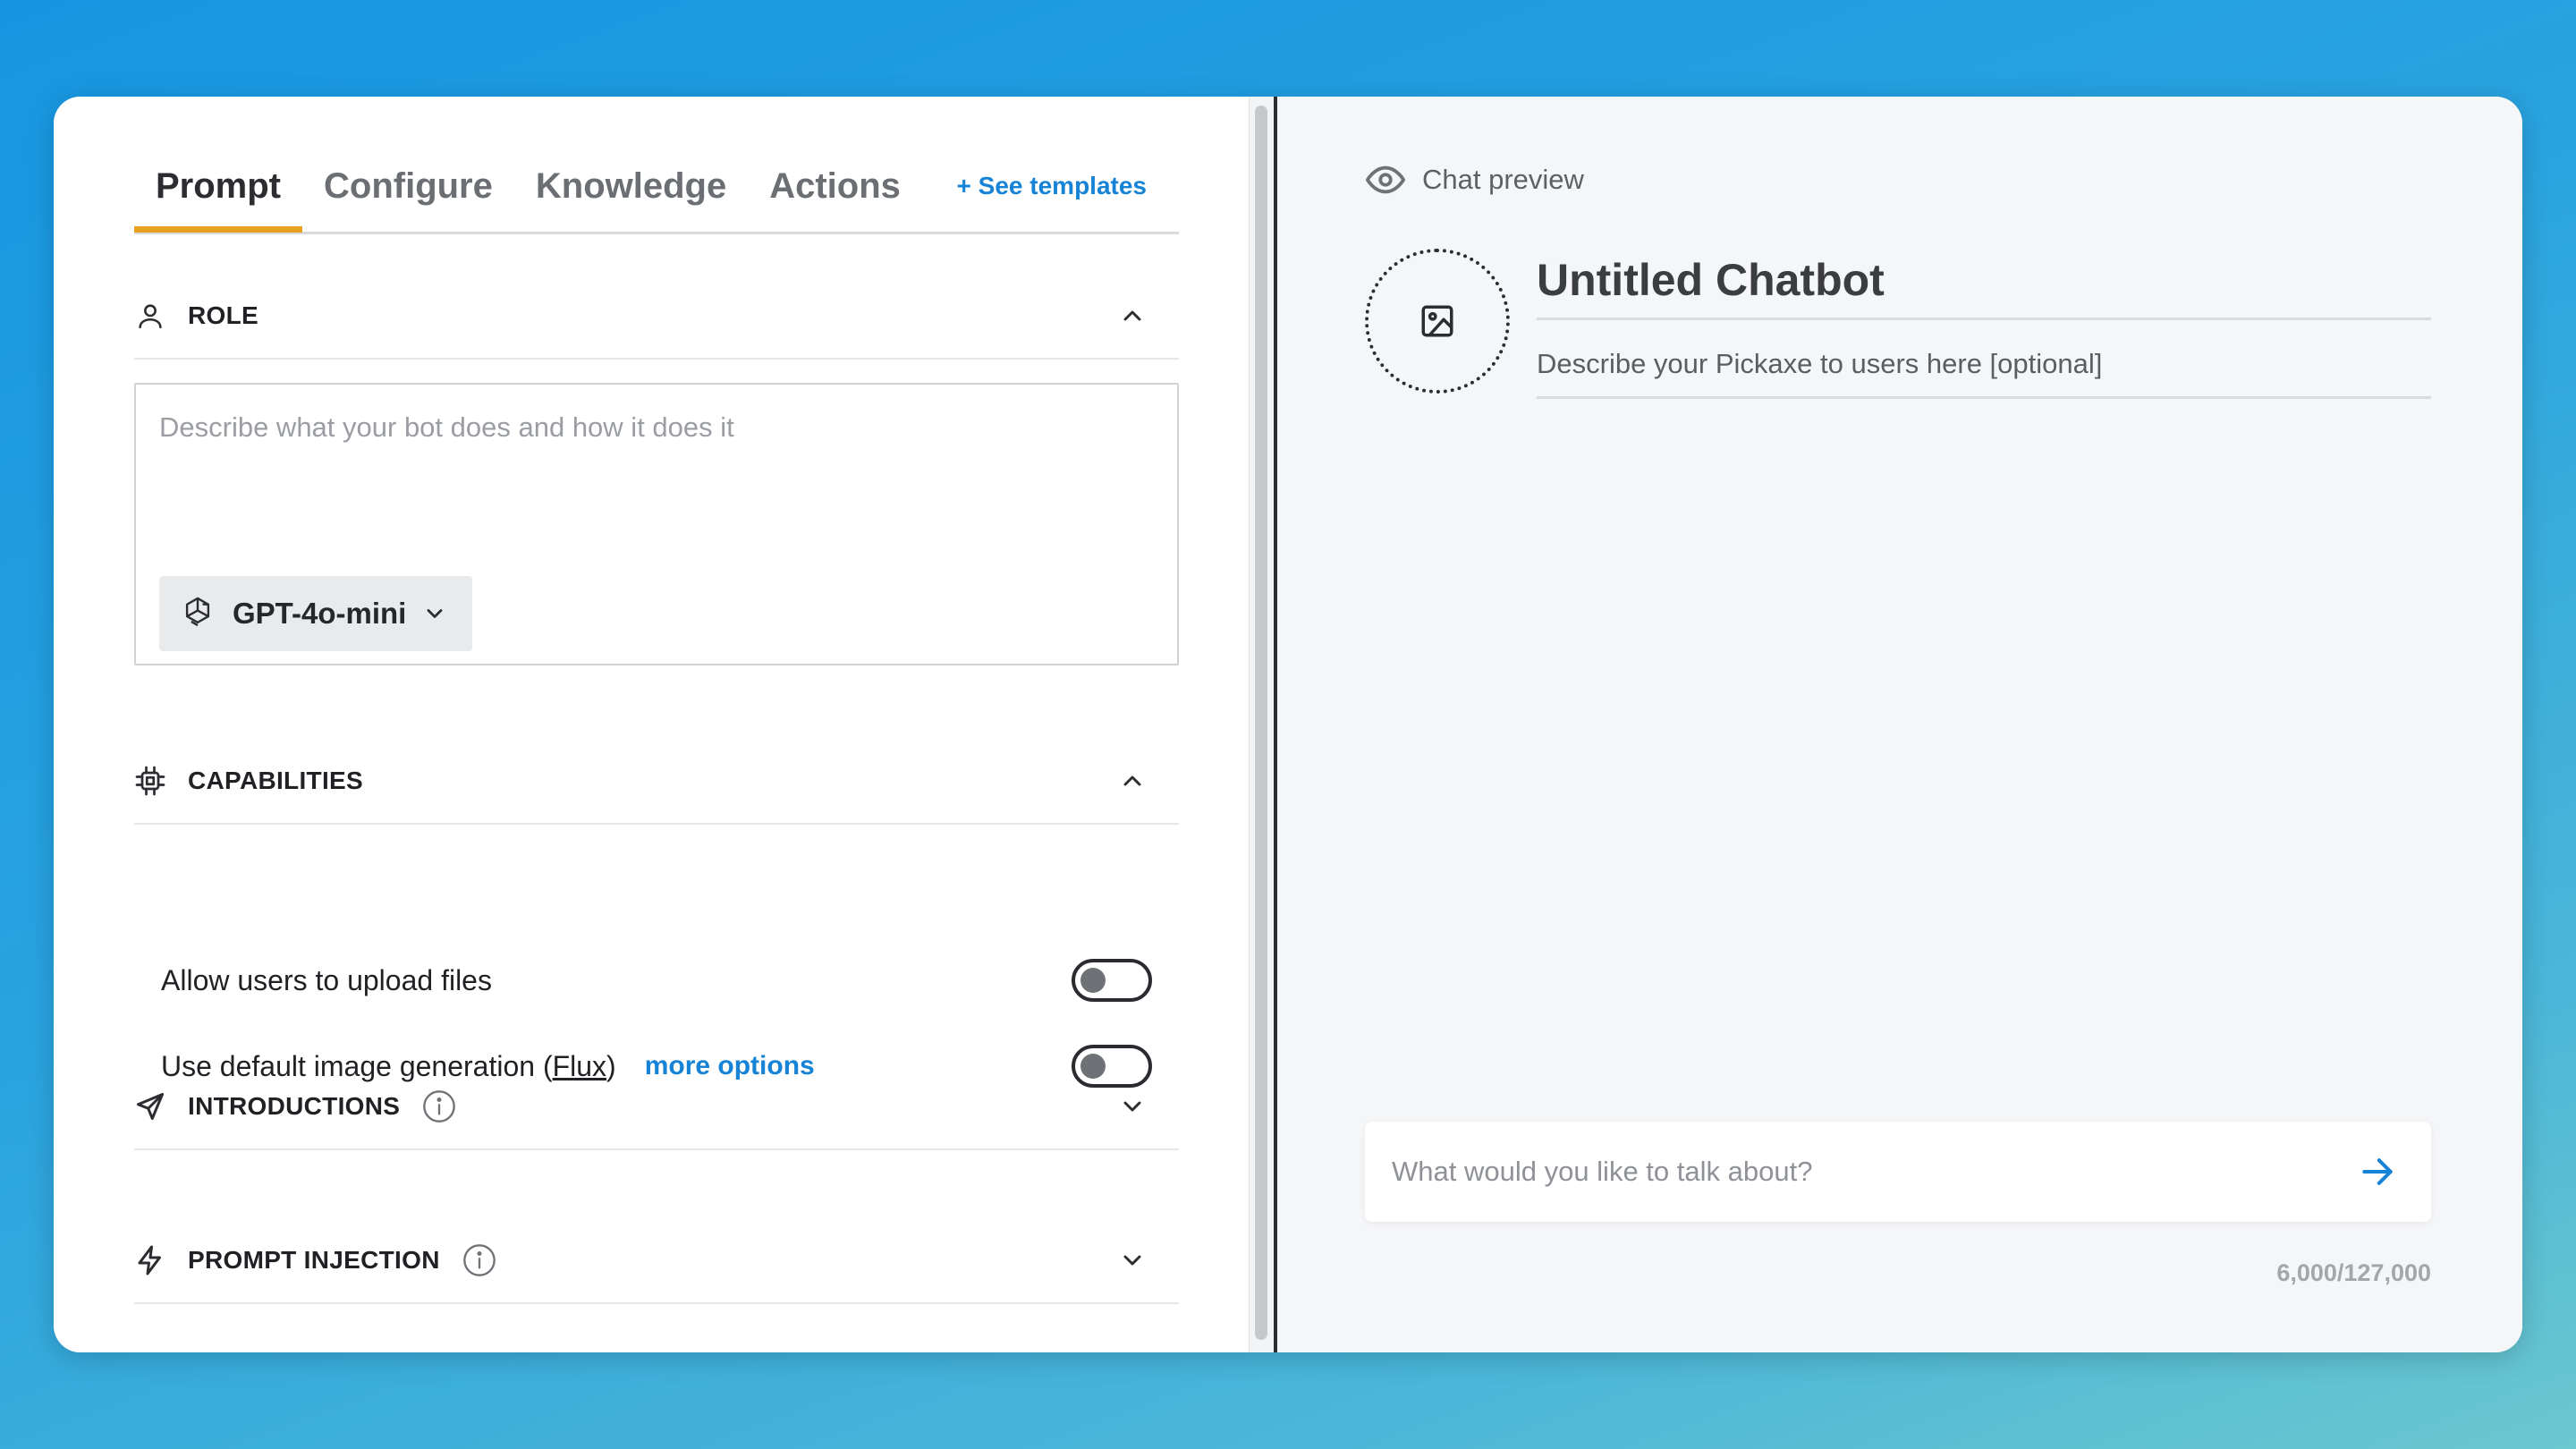 This screenshot has width=2576, height=1449. What do you see at coordinates (656, 317) in the screenshot?
I see `role-section-header: ROLE` at bounding box center [656, 317].